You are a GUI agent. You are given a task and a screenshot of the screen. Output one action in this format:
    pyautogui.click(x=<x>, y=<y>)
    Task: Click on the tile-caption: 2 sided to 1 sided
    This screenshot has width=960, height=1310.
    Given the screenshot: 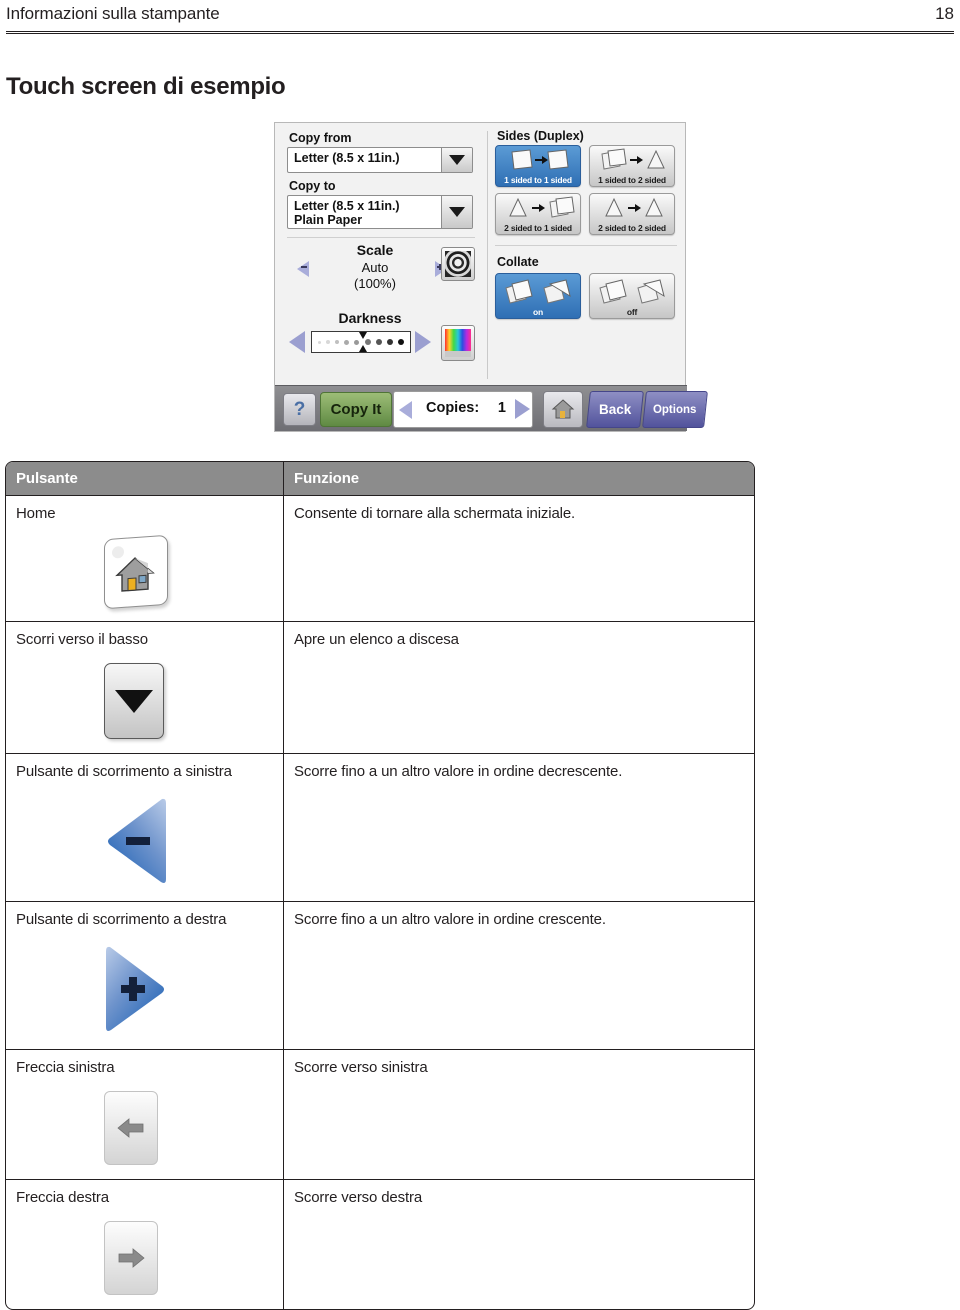 What is the action you would take?
    pyautogui.click(x=538, y=228)
    